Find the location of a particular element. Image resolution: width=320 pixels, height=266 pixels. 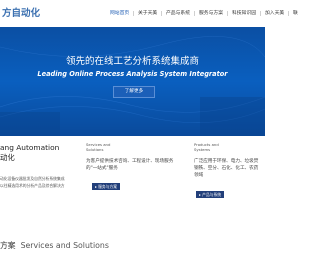

services-text-line: 的"一站式"服务 is located at coordinates (102, 168).